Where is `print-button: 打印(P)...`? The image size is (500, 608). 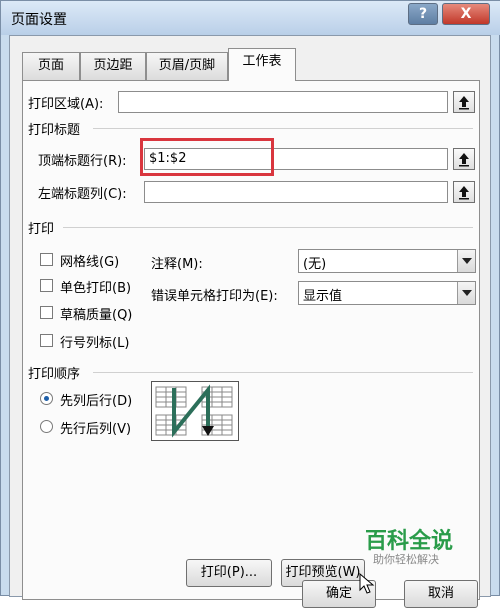 print-button: 打印(P)... is located at coordinates (229, 573).